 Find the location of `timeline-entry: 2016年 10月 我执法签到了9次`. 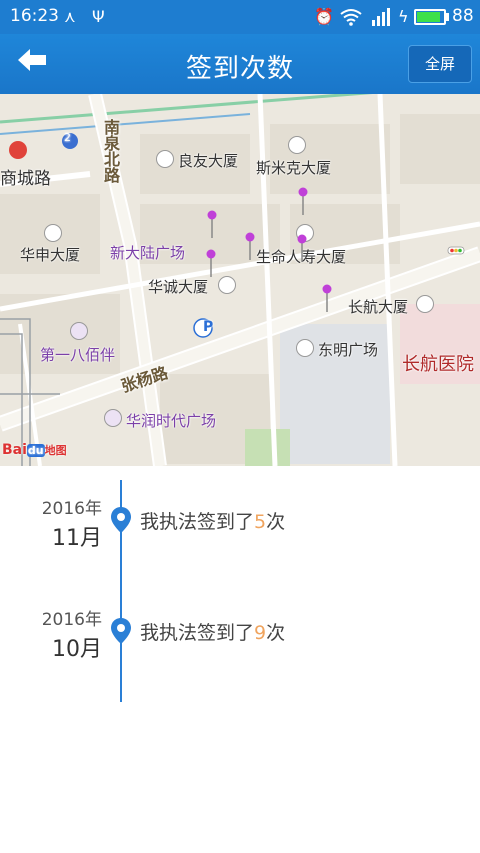

timeline-entry: 2016年 10月 我执法签到了9次 is located at coordinates (240, 640).